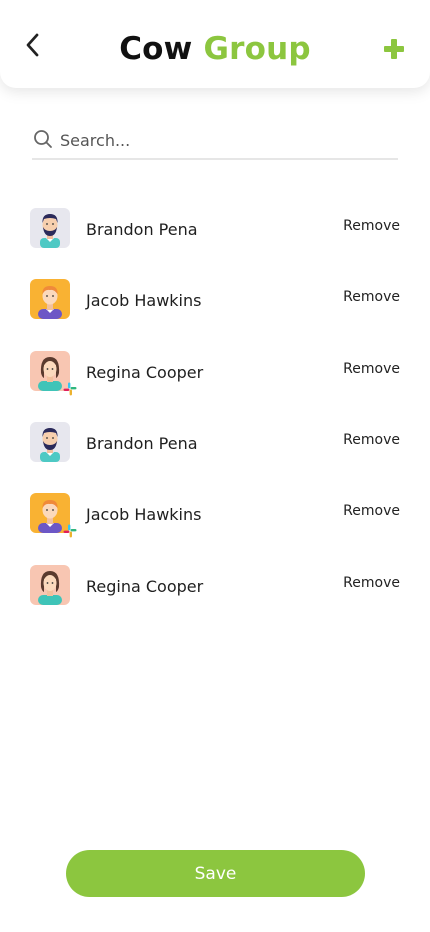  Describe the element at coordinates (215, 873) in the screenshot. I see `save-button: Save` at that location.